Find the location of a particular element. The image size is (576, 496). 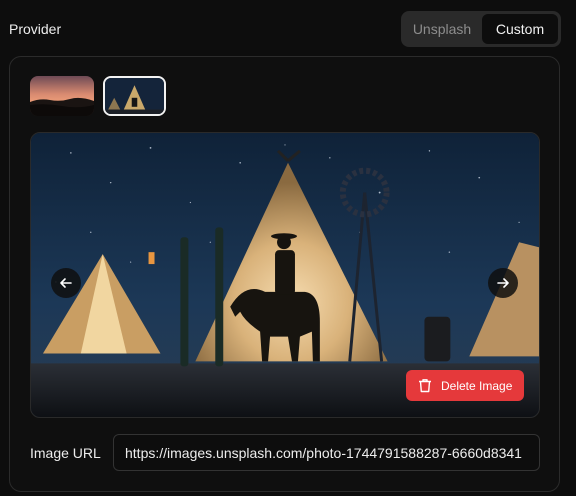

provider-custom-button: Custom is located at coordinates (520, 29).